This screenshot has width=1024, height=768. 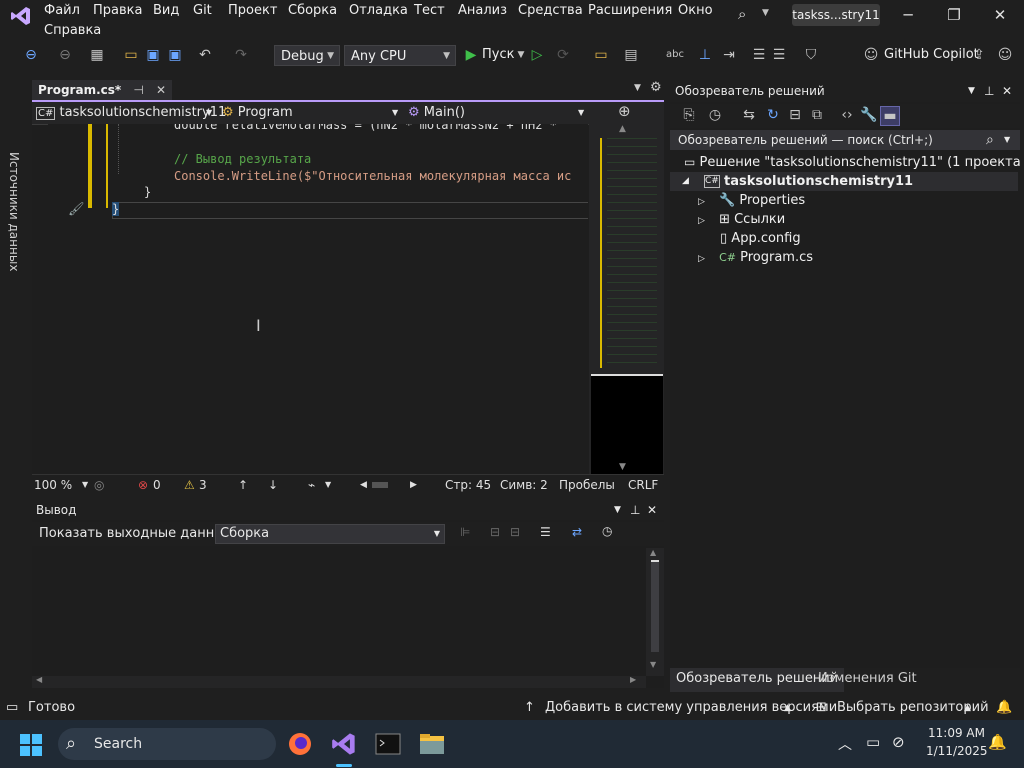 What do you see at coordinates (563, 55) in the screenshot?
I see `hot-reload-icon: ⟳` at bounding box center [563, 55].